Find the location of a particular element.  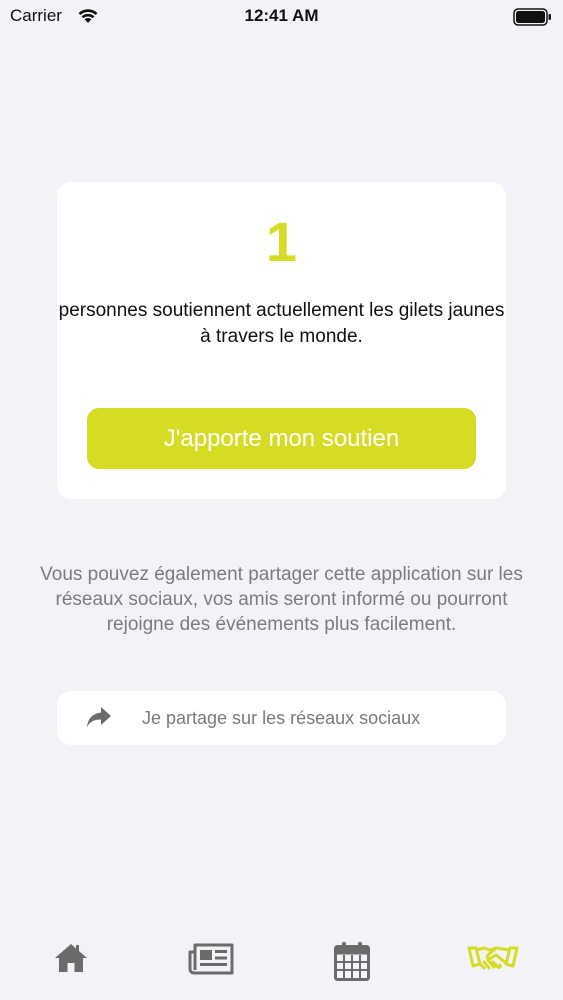

calendar-icon is located at coordinates (352, 961).